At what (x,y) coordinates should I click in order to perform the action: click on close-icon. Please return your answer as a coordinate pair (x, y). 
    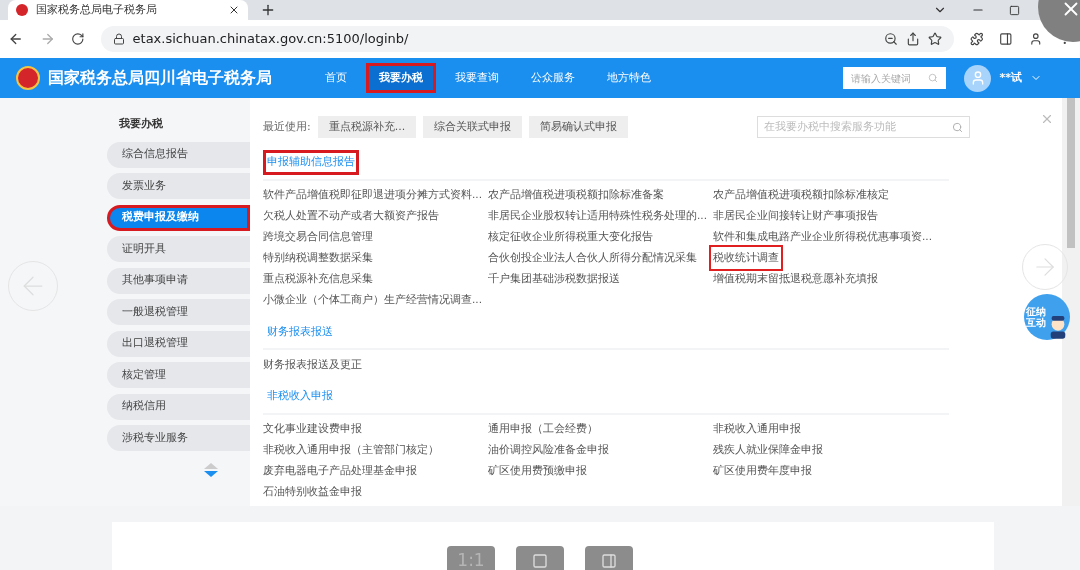
    Looking at the image, I should click on (234, 10).